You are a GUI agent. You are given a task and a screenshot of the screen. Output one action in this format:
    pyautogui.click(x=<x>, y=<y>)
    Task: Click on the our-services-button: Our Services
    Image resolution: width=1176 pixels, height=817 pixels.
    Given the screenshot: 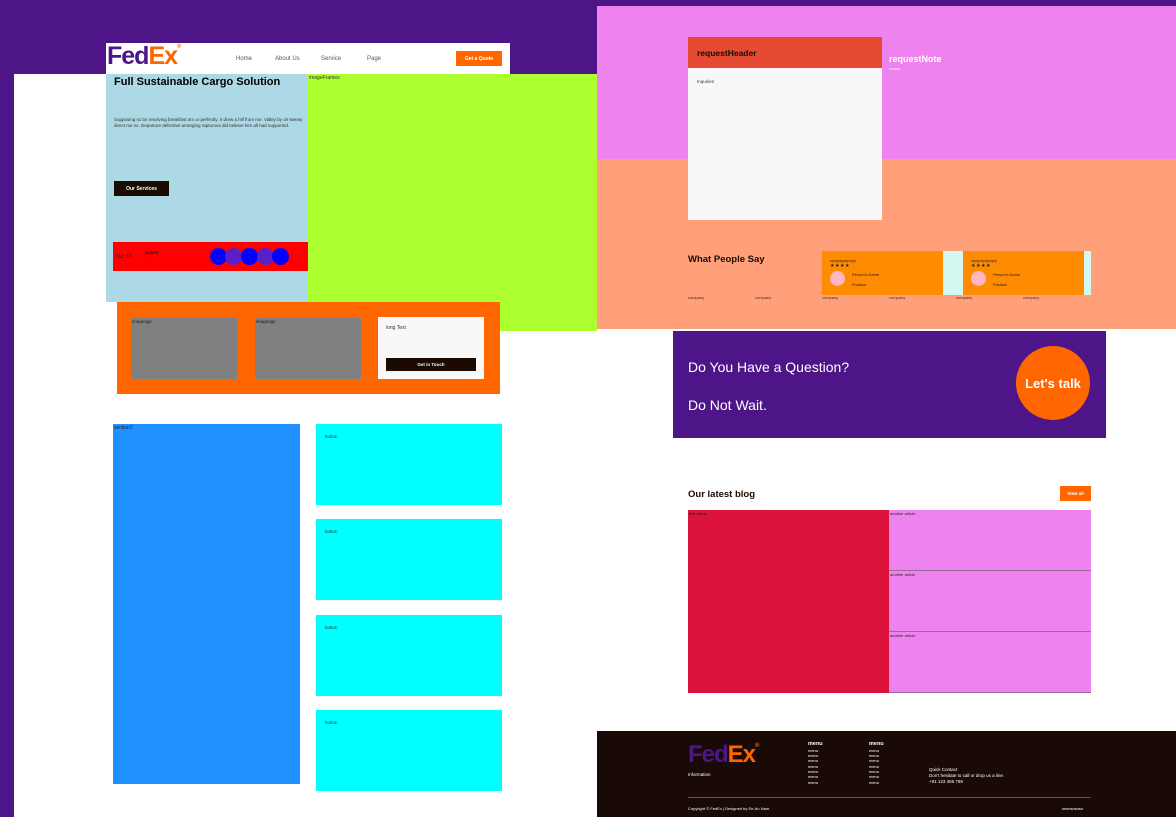 What is the action you would take?
    pyautogui.click(x=141, y=188)
    